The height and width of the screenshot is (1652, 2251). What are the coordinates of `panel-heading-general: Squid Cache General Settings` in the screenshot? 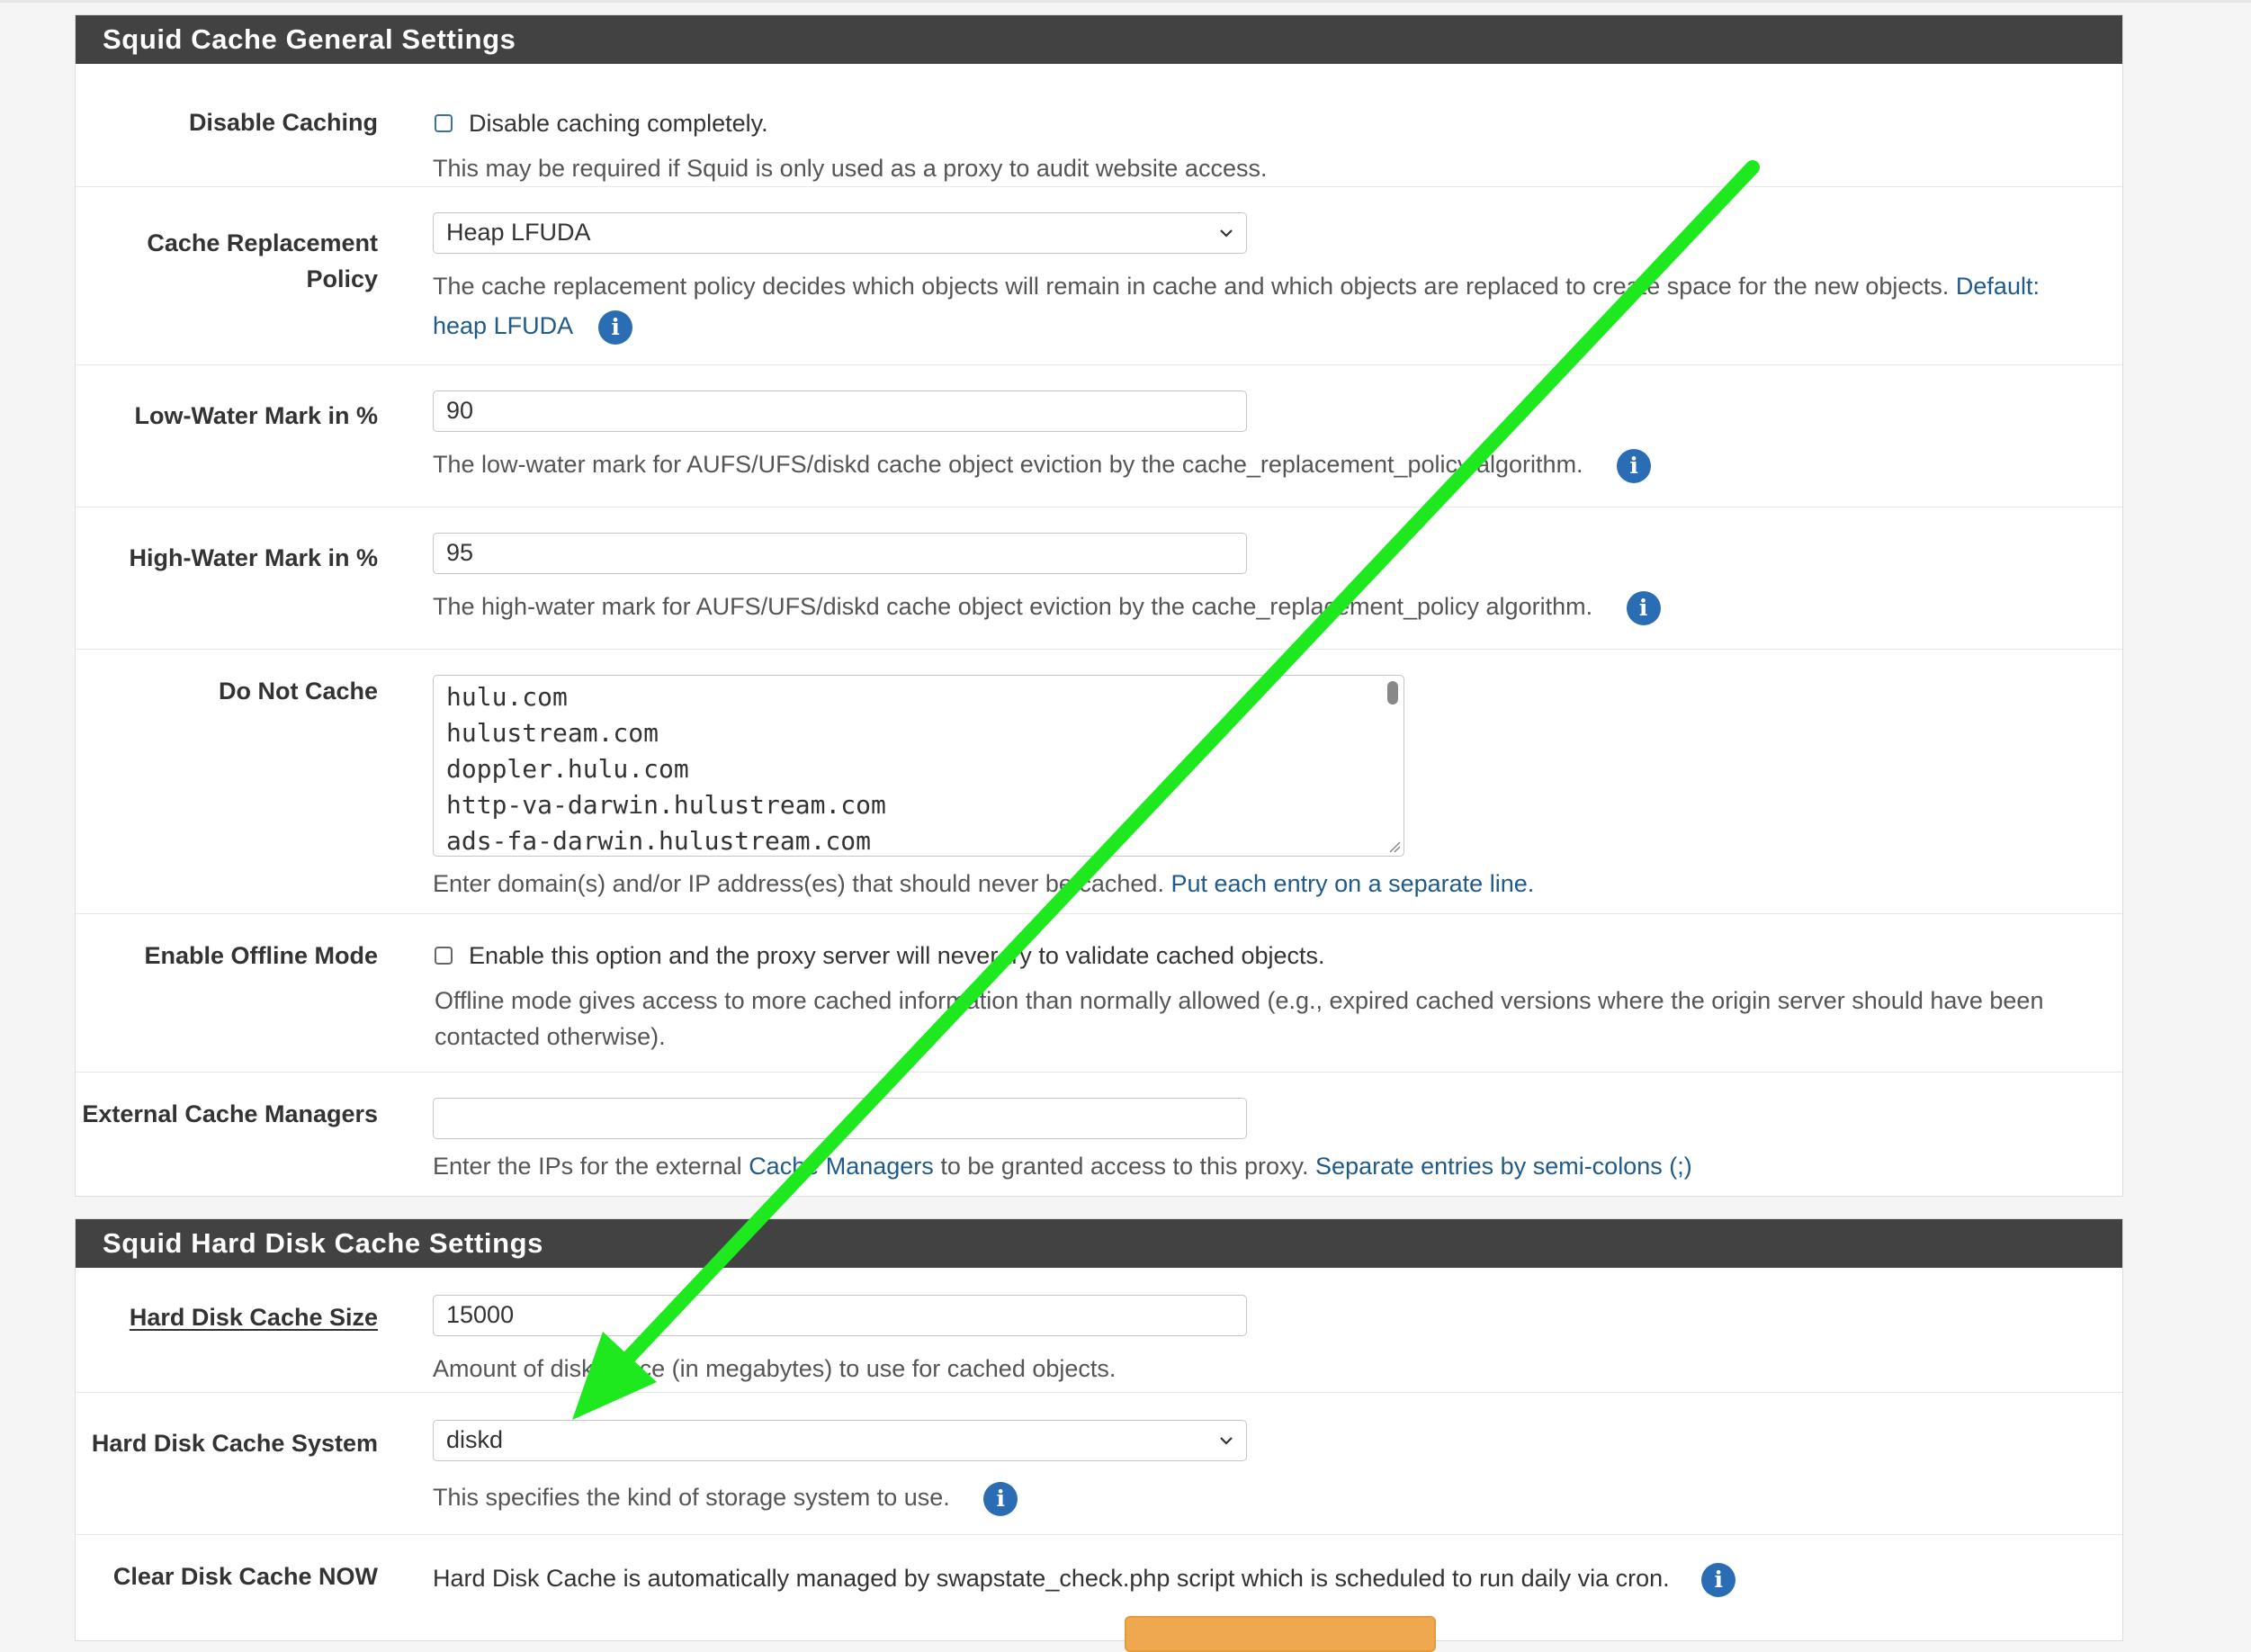 It's located at (1099, 39).